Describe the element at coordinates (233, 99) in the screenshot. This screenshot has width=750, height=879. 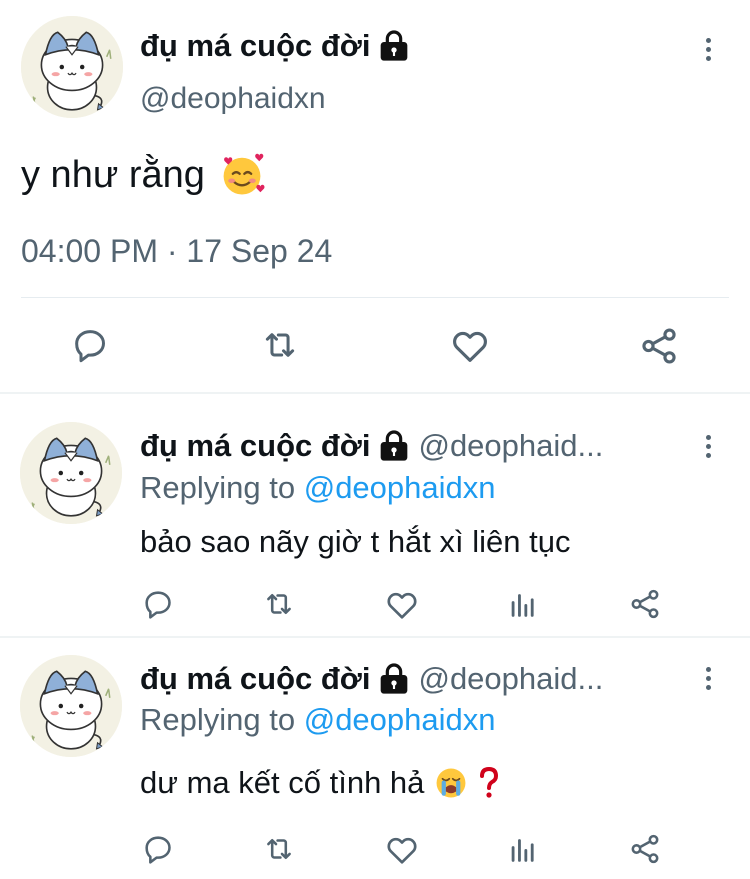
I see `author-handle: @deophaidxn` at that location.